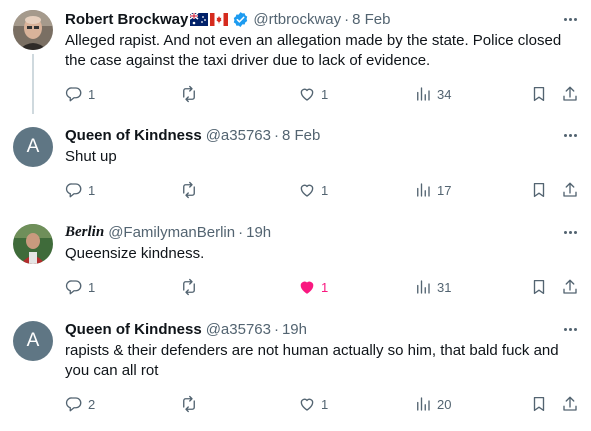 The image size is (591, 431). I want to click on reply-button: 2, so click(80, 404).